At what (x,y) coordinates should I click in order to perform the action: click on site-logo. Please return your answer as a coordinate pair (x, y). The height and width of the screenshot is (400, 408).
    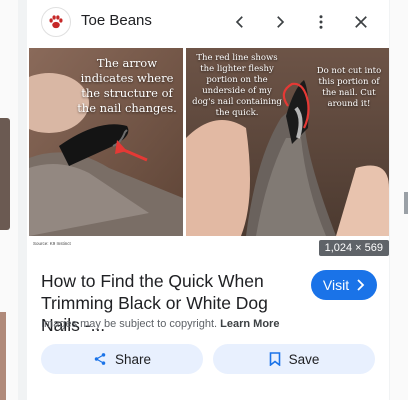
    Looking at the image, I should click on (56, 22).